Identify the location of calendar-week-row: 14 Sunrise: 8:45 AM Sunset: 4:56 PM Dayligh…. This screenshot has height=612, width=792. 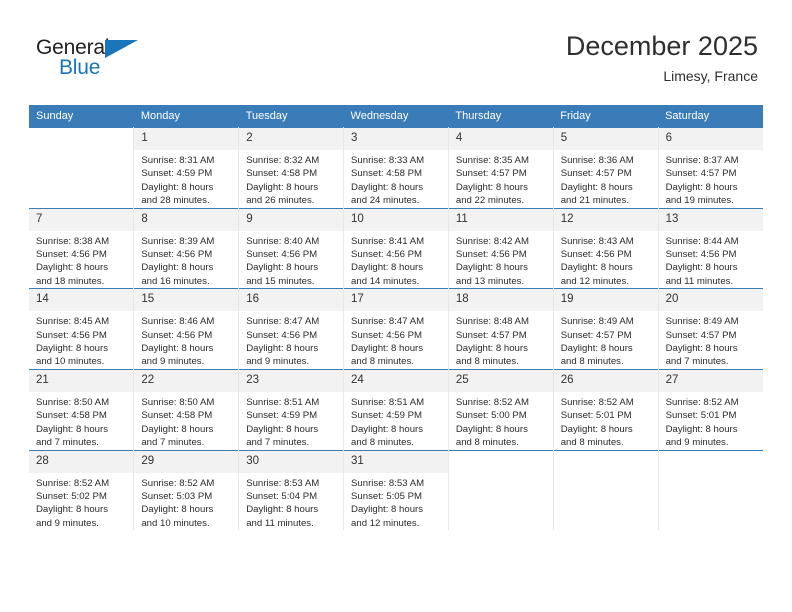
(396, 329).